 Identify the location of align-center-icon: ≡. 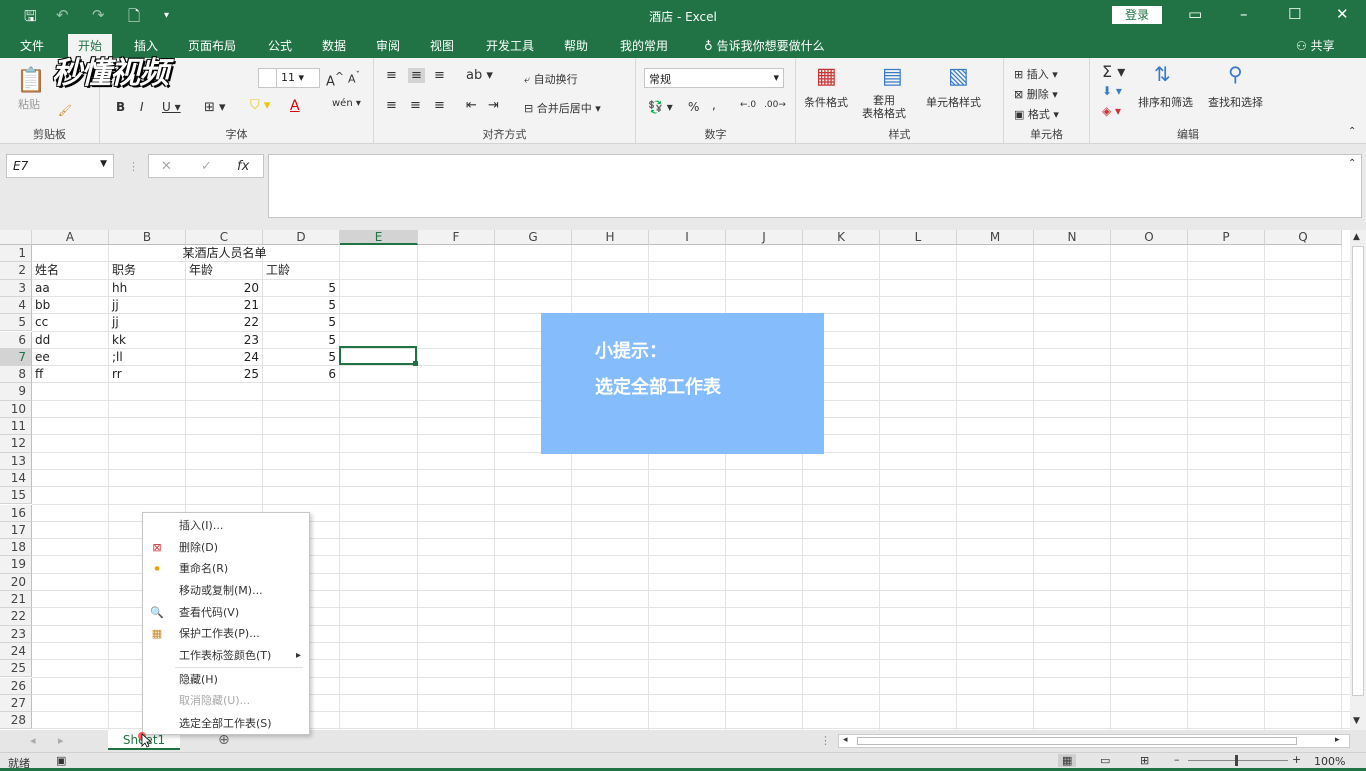
(415, 105).